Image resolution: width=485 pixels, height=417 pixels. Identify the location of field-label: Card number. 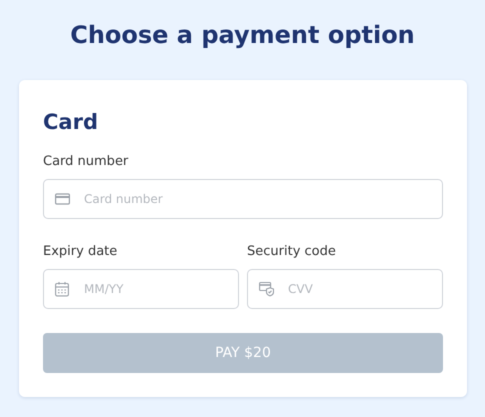
(86, 162).